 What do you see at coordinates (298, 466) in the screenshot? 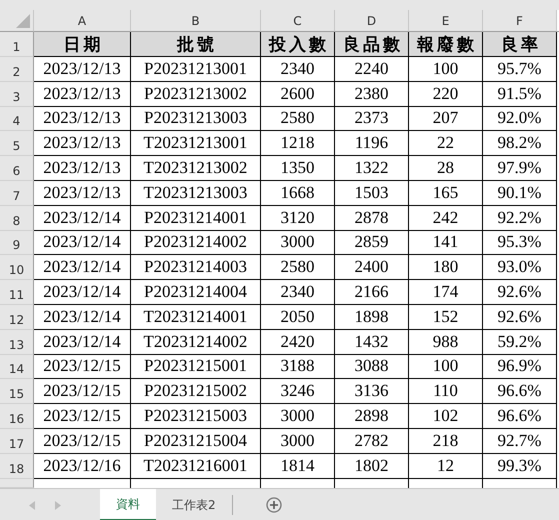
I see `table-cell: 1814` at bounding box center [298, 466].